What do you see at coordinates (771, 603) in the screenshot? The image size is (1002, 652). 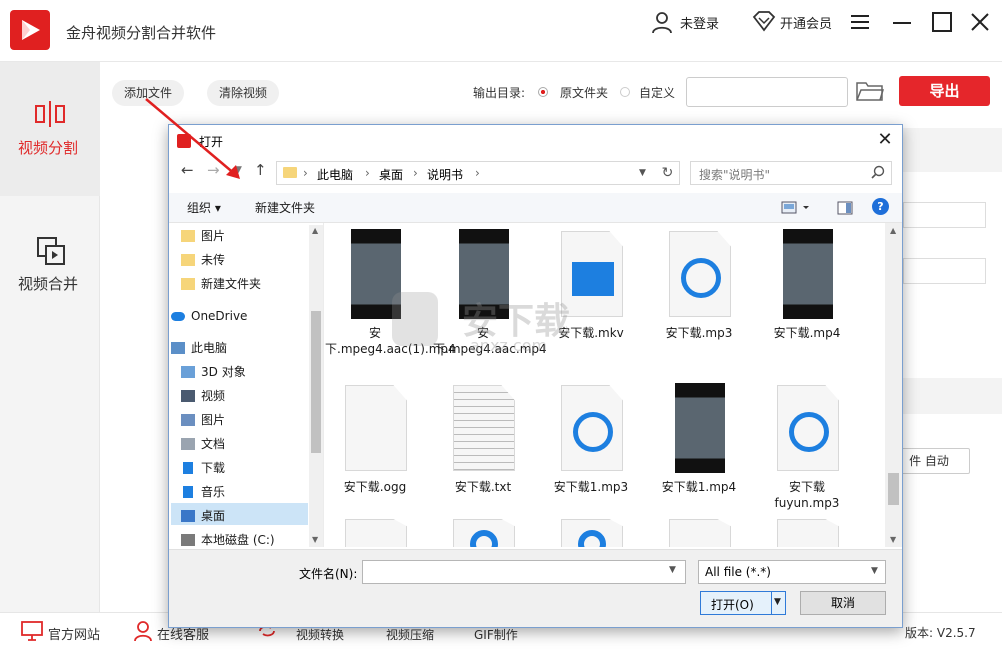 I see `split-divider` at bounding box center [771, 603].